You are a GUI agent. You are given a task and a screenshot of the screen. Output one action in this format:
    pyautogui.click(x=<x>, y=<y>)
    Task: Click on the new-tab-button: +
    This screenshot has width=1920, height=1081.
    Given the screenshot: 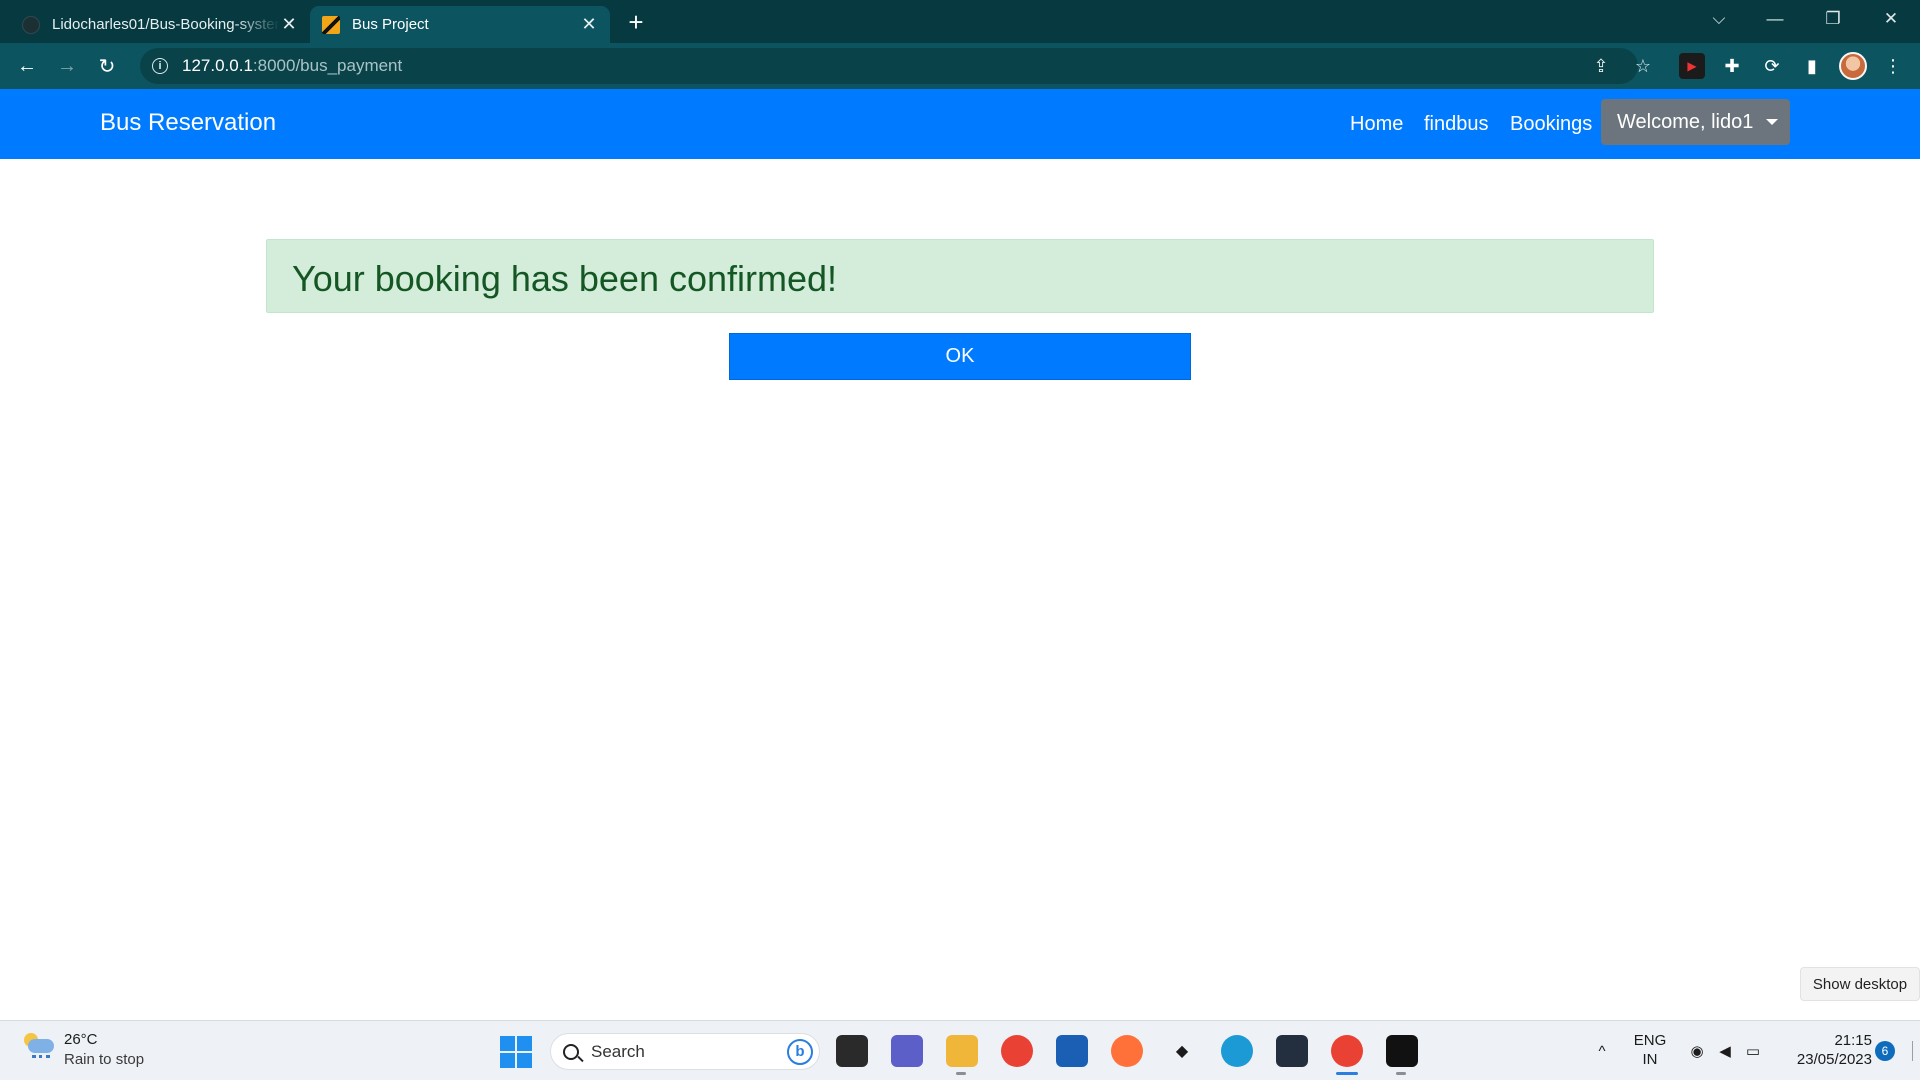 What is the action you would take?
    pyautogui.click(x=636, y=22)
    